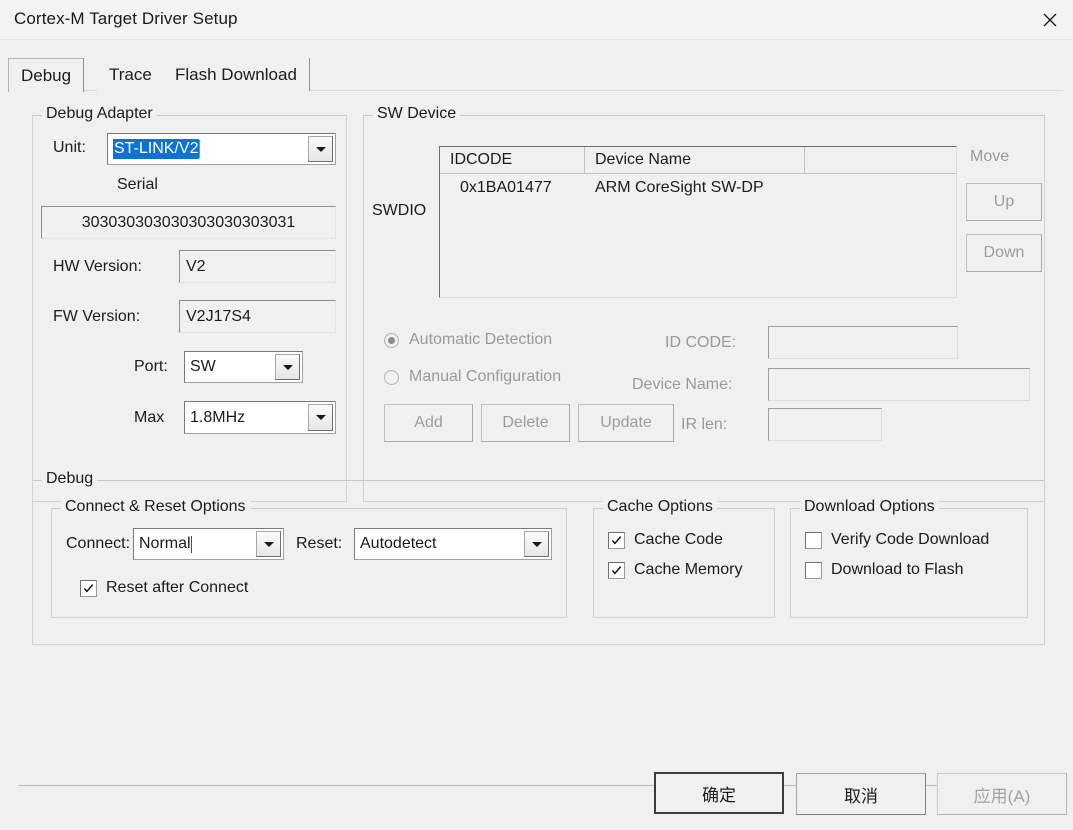  Describe the element at coordinates (208, 544) in the screenshot. I see `connect-combo: Normal` at that location.